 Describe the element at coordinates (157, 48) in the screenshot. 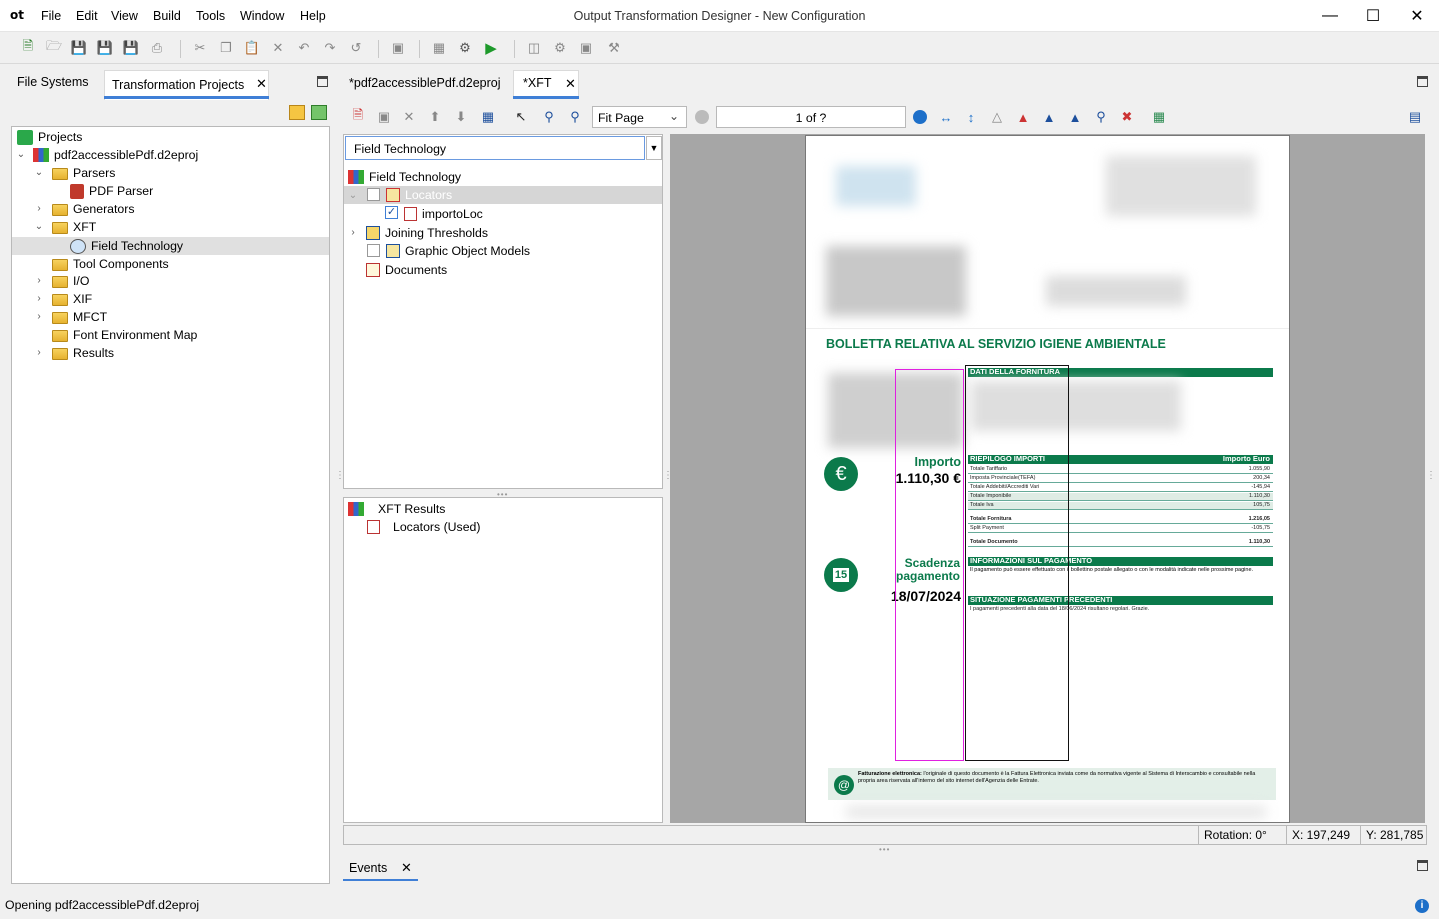

I see `print-icon: ⎙` at that location.